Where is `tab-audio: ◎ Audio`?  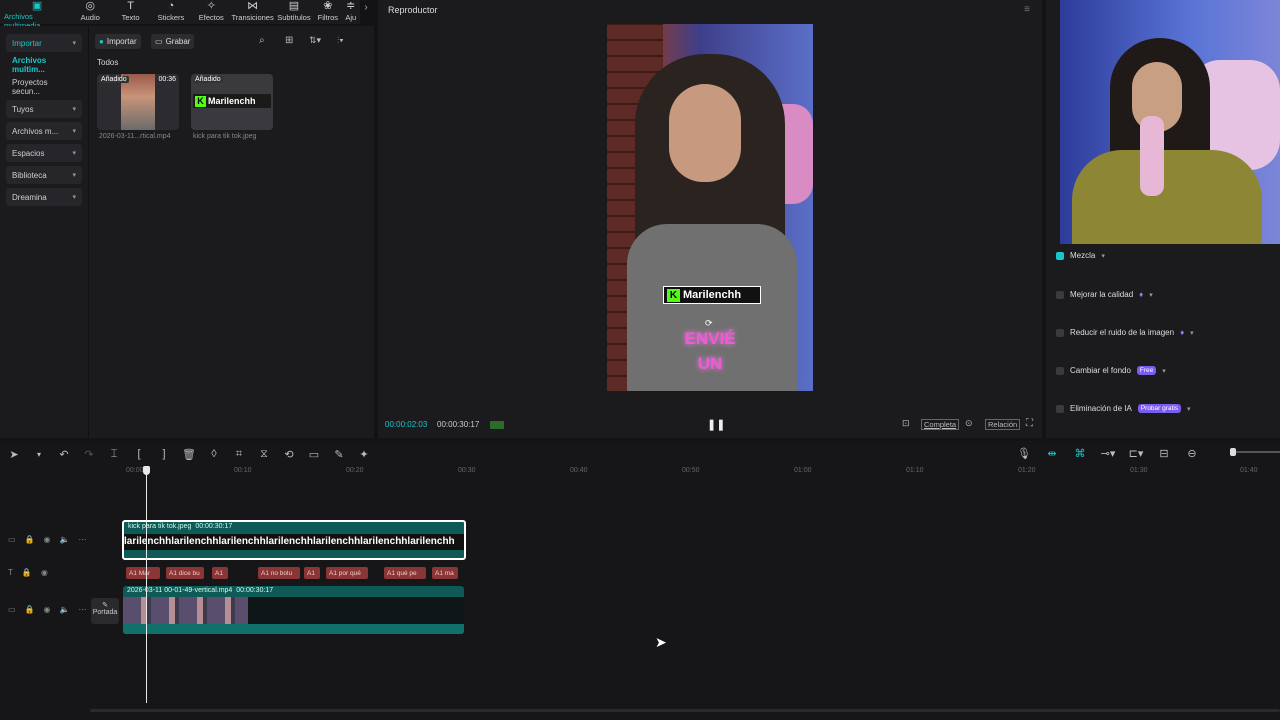 tab-audio: ◎ Audio is located at coordinates (90, 12).